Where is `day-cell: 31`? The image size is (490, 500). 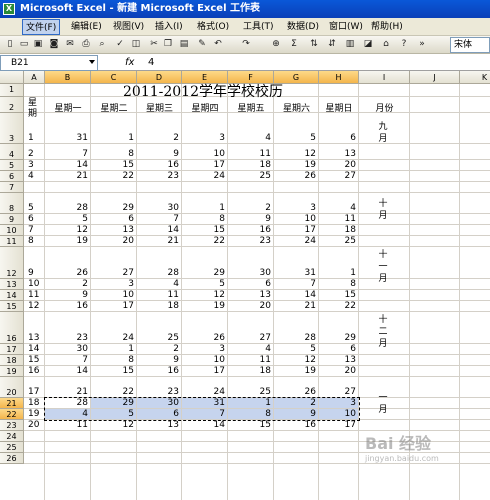 day-cell: 31 is located at coordinates (66, 138).